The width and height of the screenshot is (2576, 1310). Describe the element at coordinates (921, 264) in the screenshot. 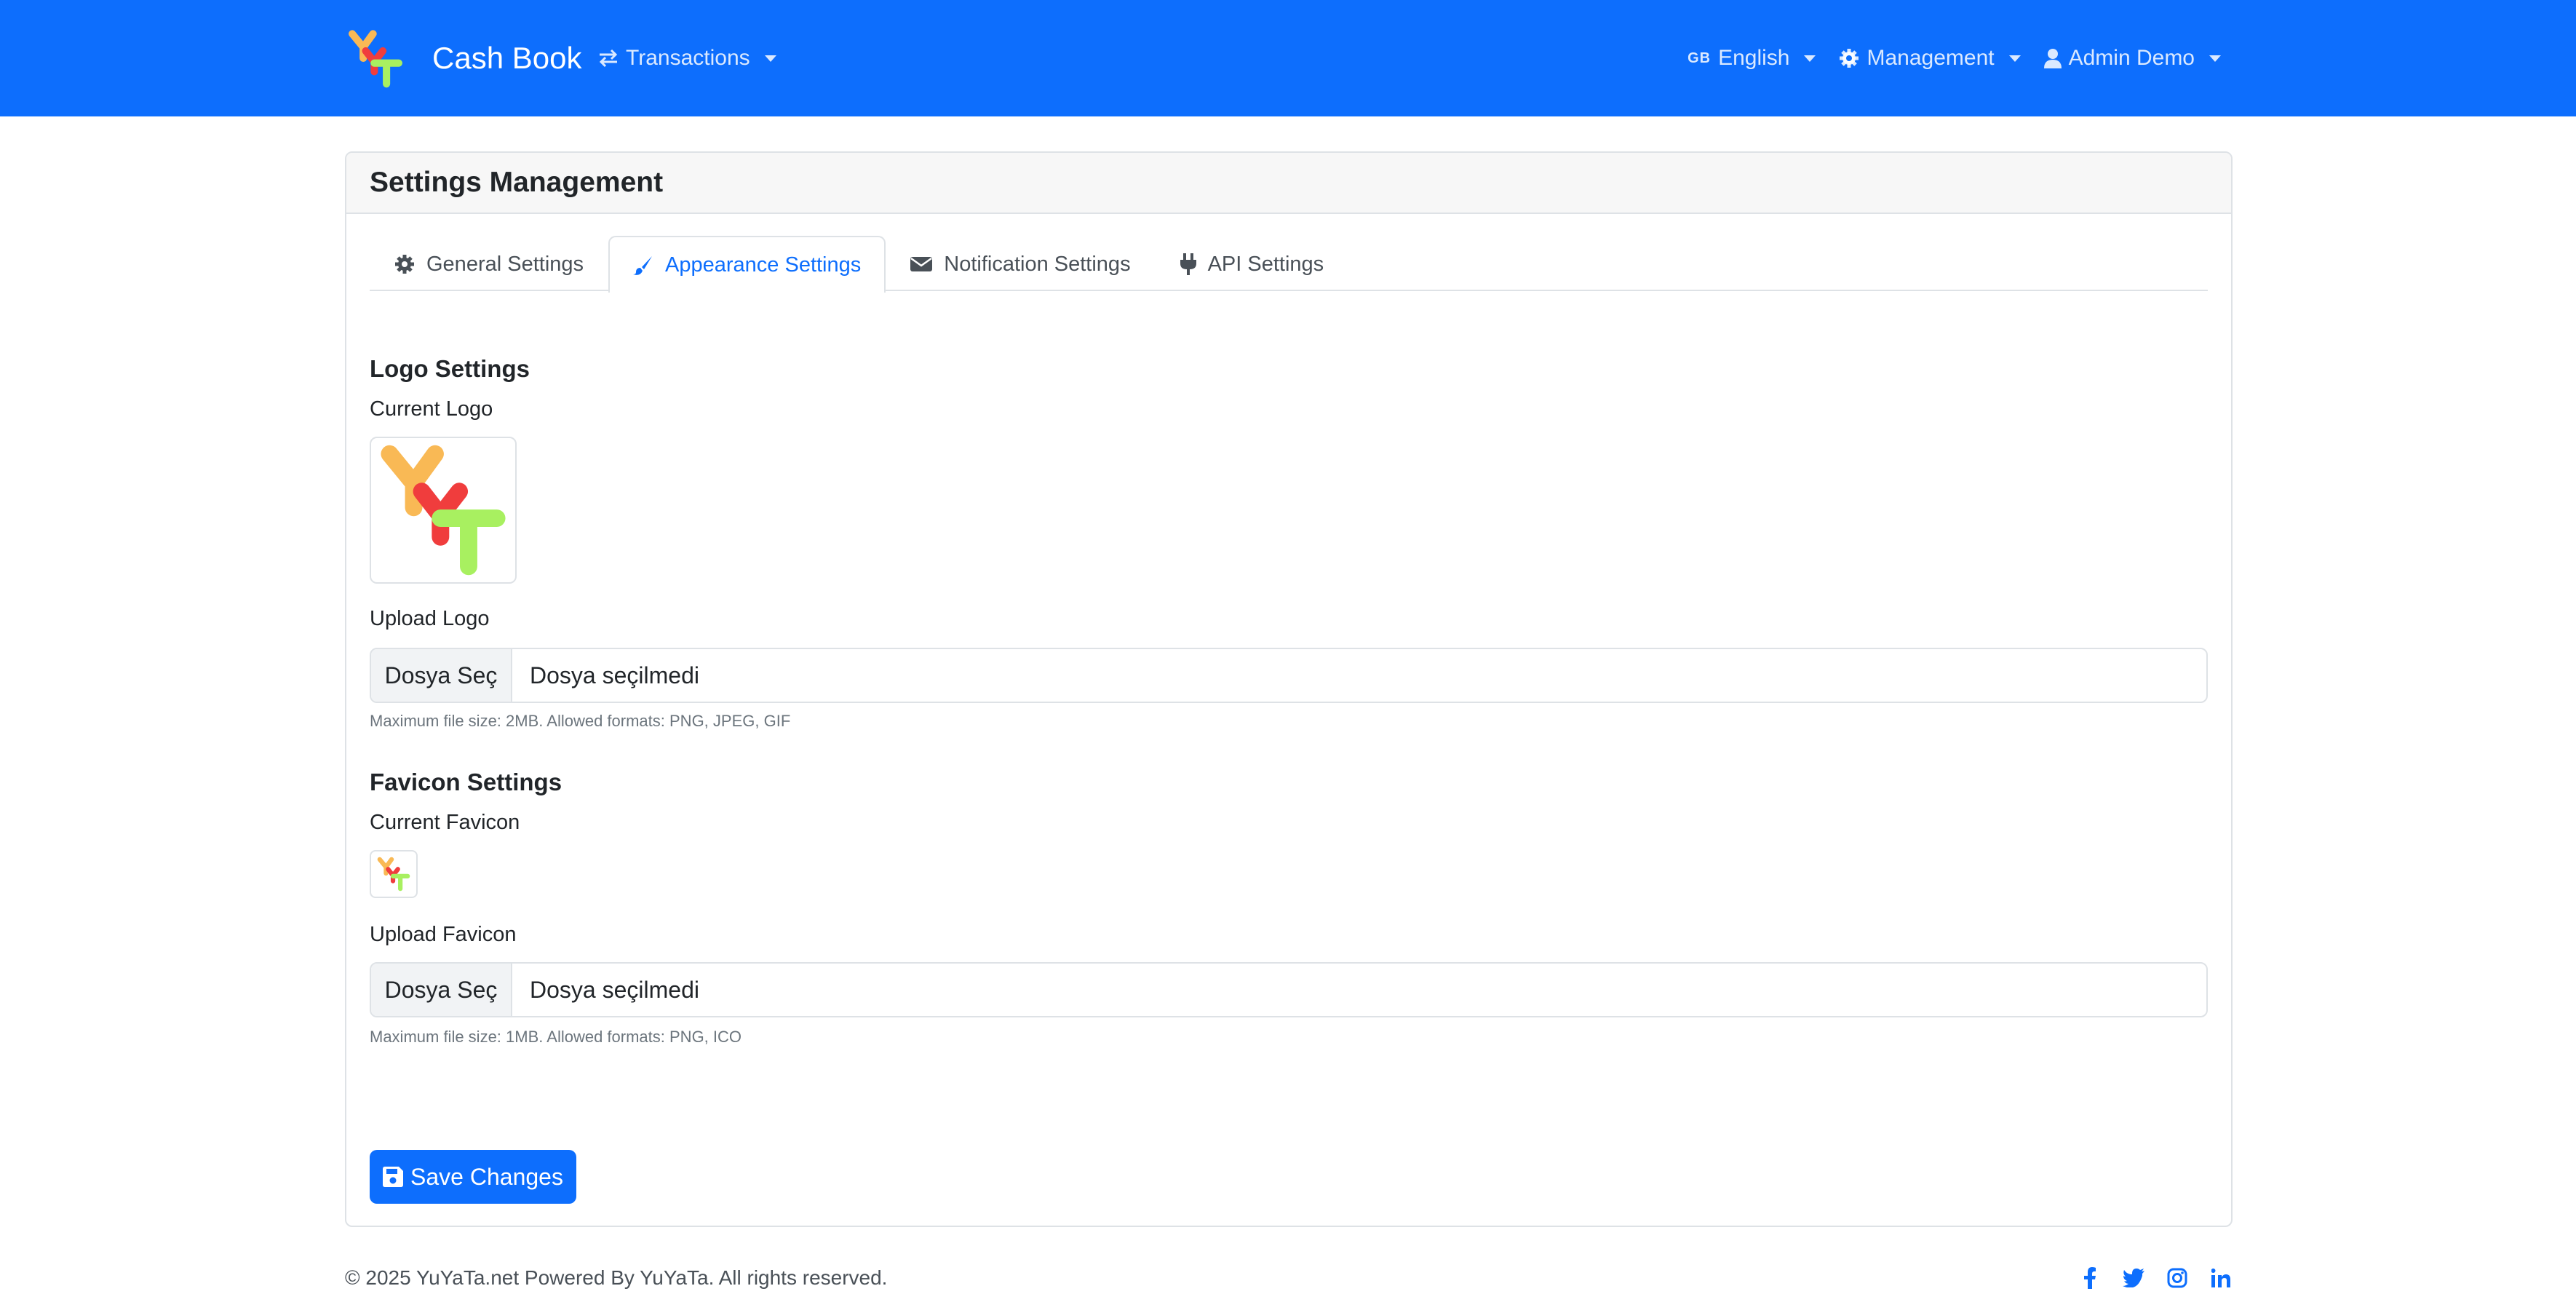

I see `envelope-icon` at that location.